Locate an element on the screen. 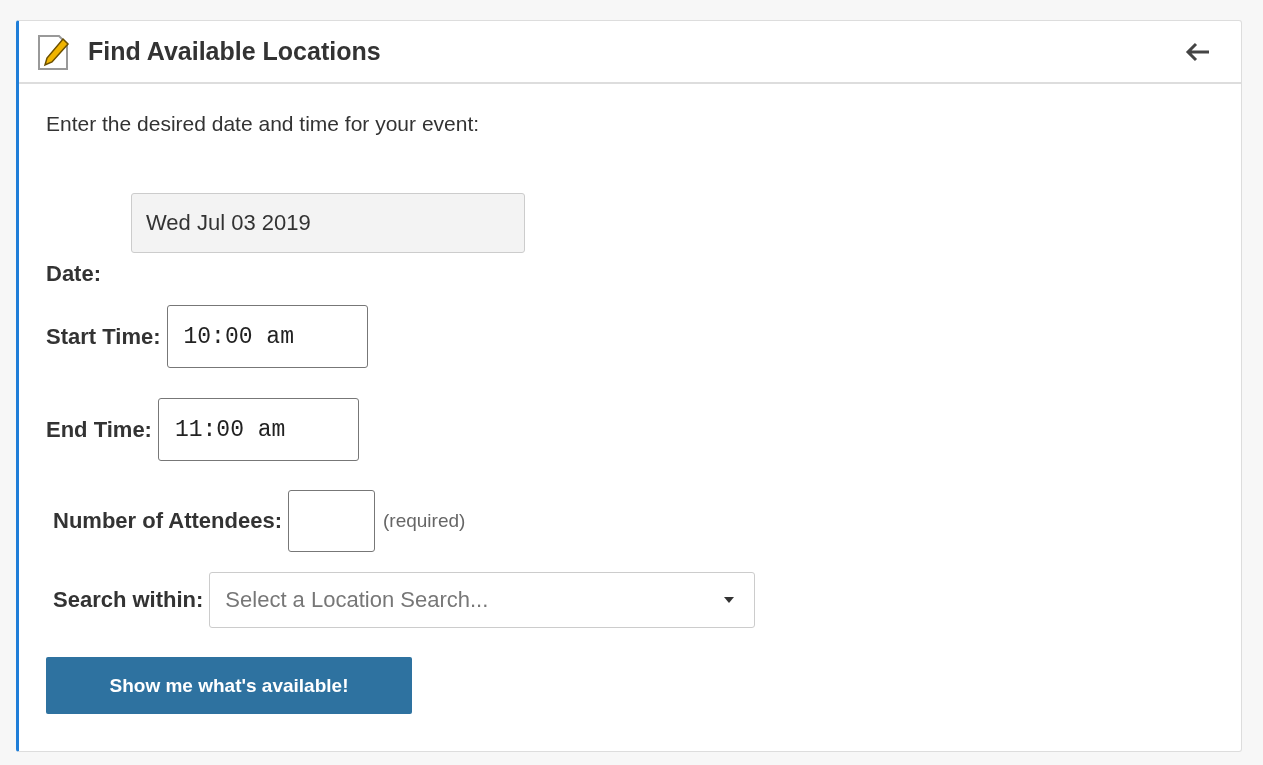 This screenshot has width=1263, height=765. search-within-label: Search within: is located at coordinates (128, 600).